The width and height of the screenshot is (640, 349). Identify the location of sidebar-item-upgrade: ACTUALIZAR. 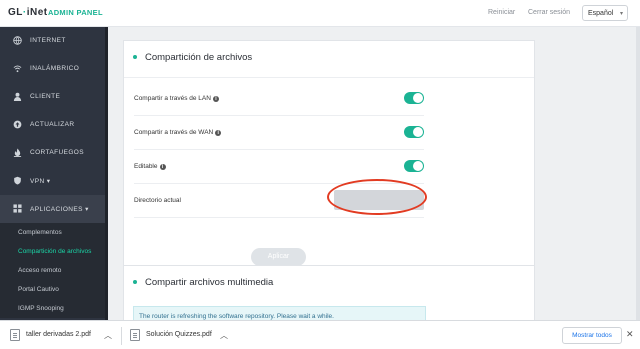
(52, 125).